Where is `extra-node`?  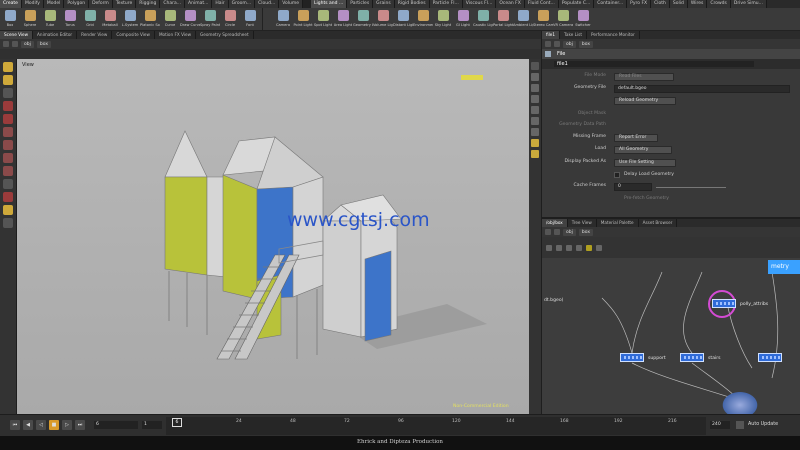
extra-node is located at coordinates (770, 357).